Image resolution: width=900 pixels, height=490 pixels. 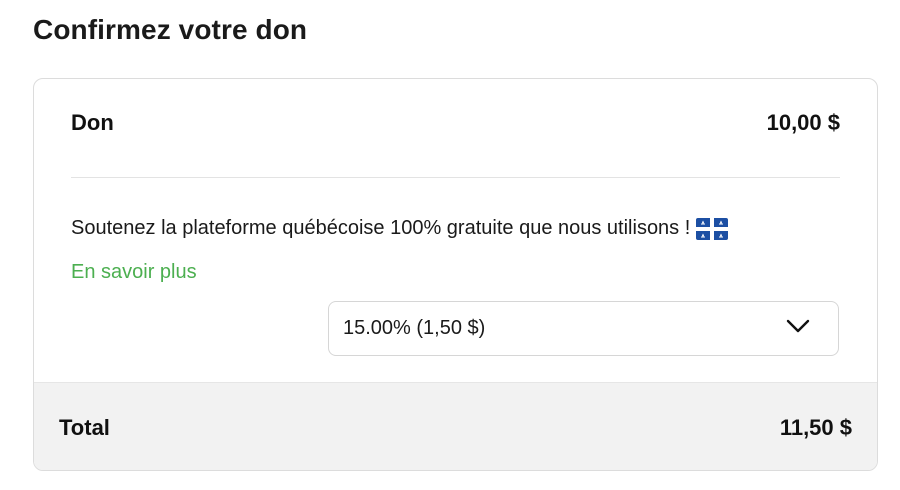 I want to click on total-label: Total, so click(x=84, y=427).